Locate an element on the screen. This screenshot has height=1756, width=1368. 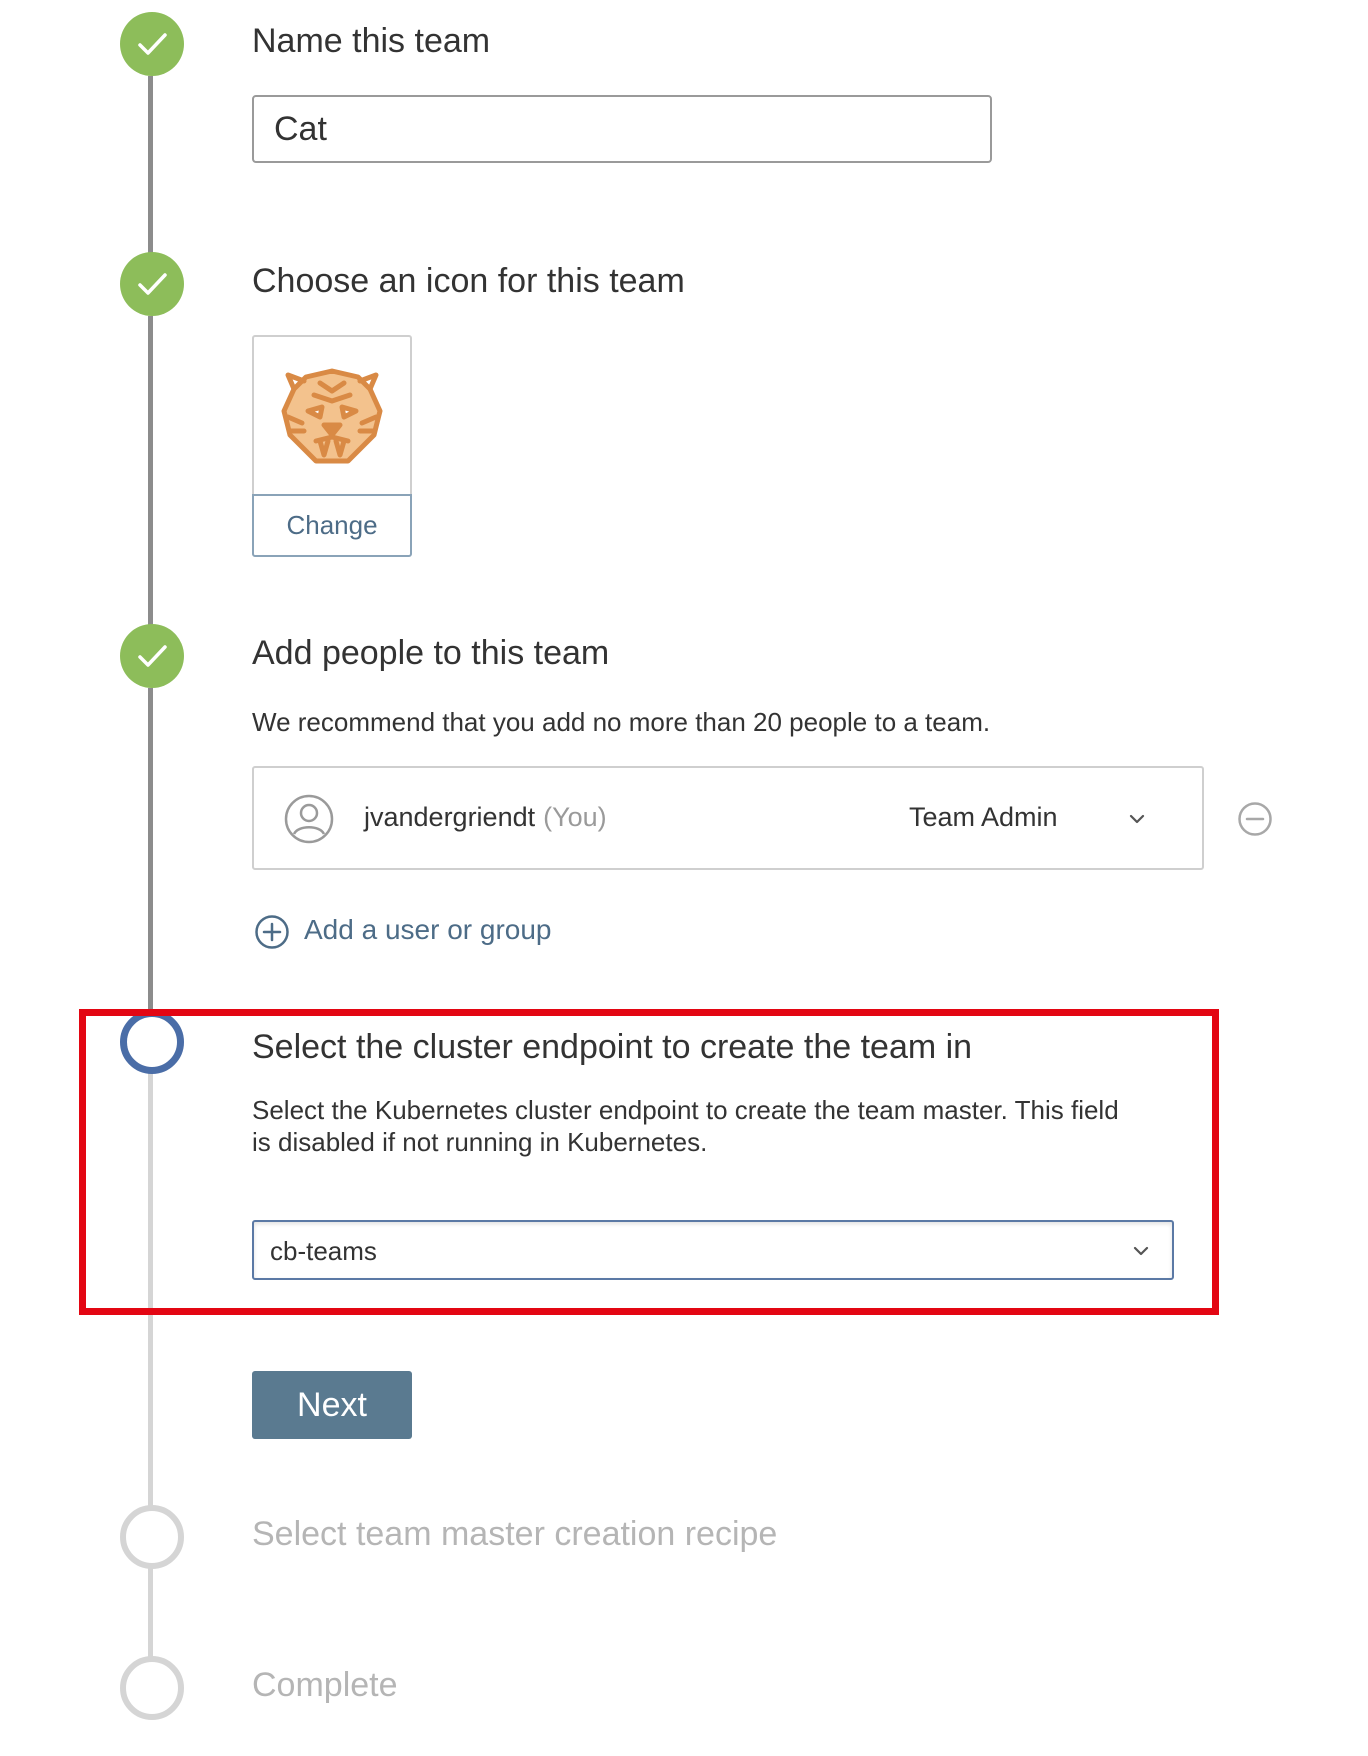
step-5-title: Select team master creation recipe is located at coordinates (515, 1534).